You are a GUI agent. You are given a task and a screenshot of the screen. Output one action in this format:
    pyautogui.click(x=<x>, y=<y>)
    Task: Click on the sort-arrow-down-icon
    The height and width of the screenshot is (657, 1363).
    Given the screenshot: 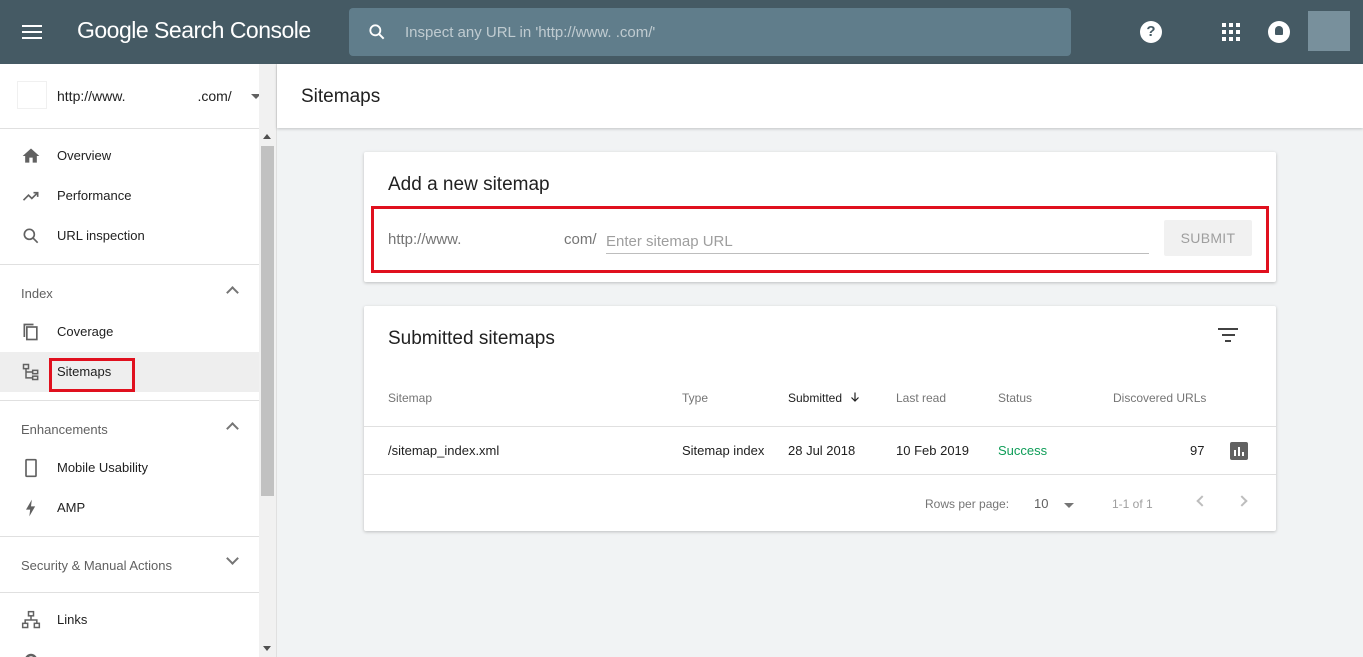 What is the action you would take?
    pyautogui.click(x=855, y=397)
    